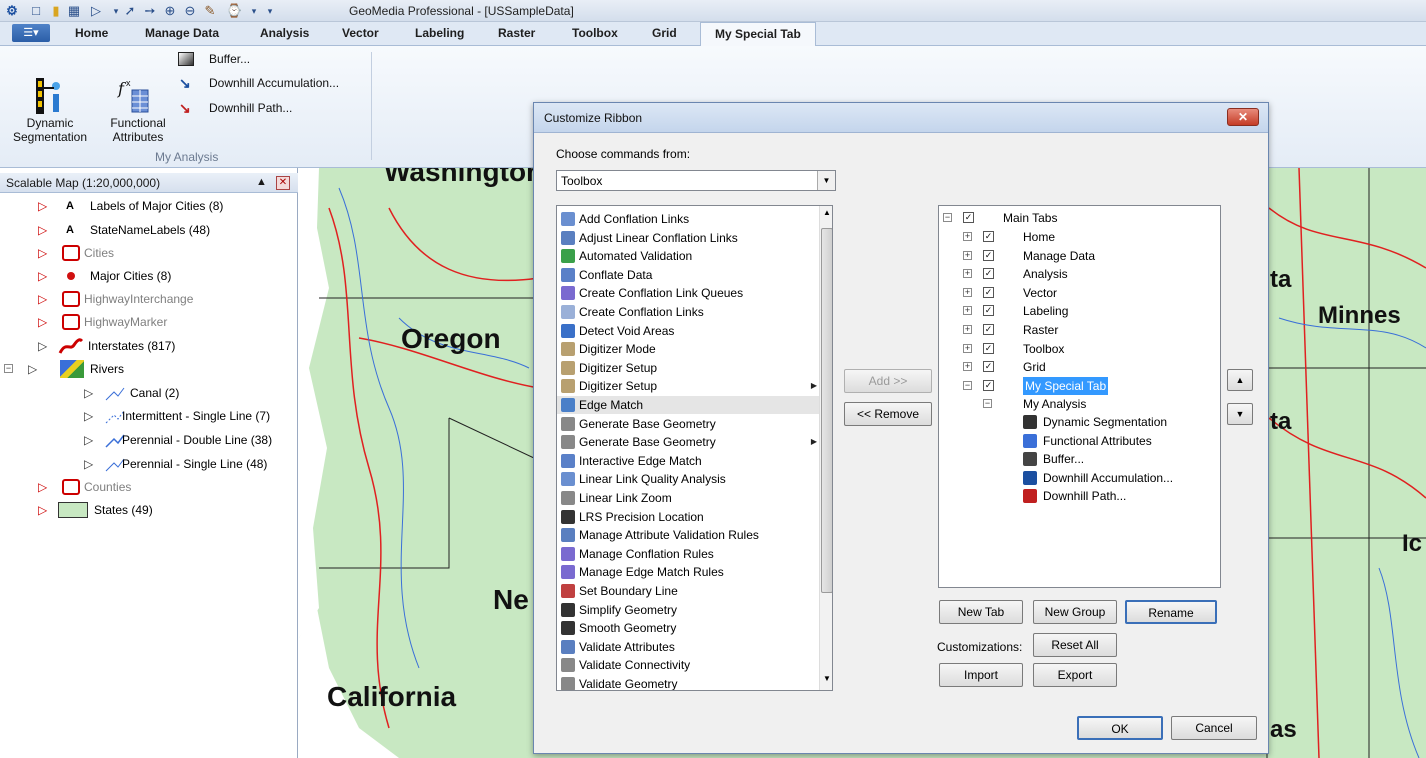 The height and width of the screenshot is (758, 1426). Describe the element at coordinates (981, 612) in the screenshot. I see `new-tab-button: New Tab` at that location.